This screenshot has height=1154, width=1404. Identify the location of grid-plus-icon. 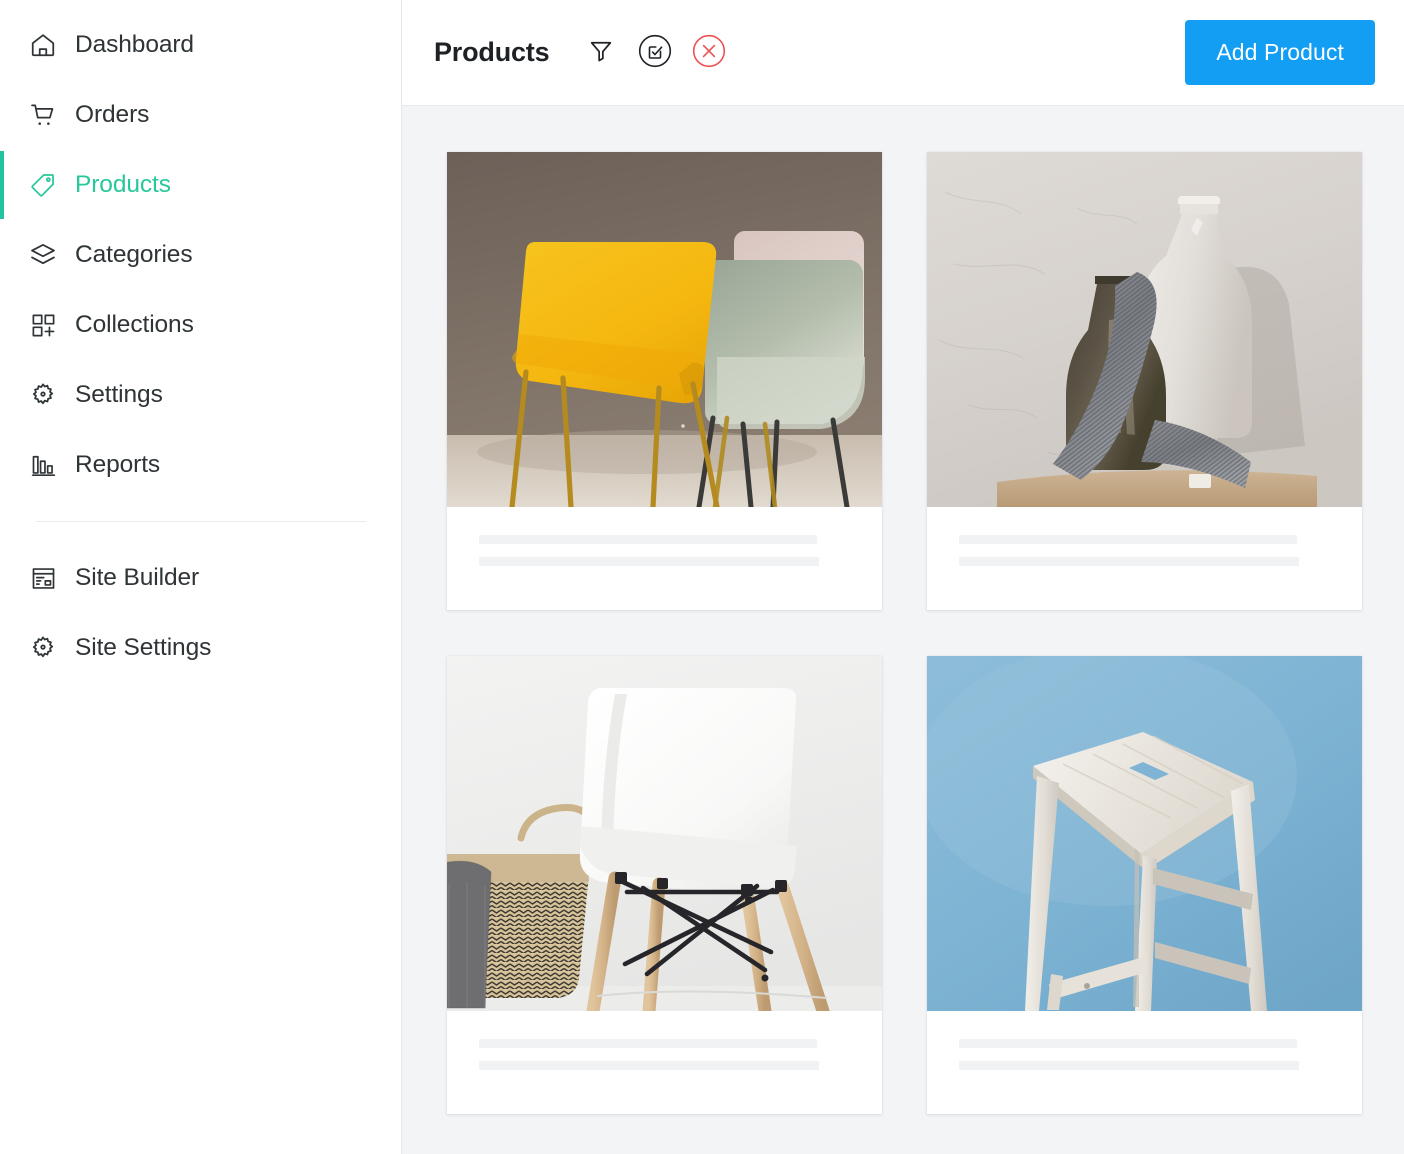
(43, 325).